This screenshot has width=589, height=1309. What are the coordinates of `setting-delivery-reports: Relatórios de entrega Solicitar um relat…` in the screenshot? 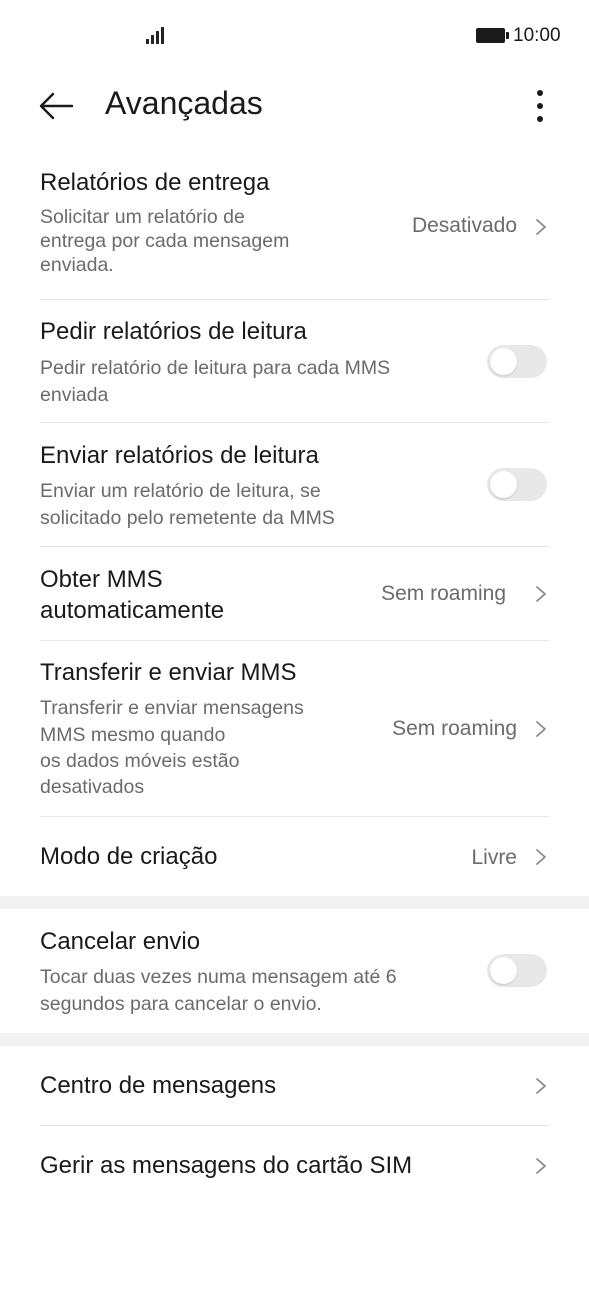 It's located at (294, 233).